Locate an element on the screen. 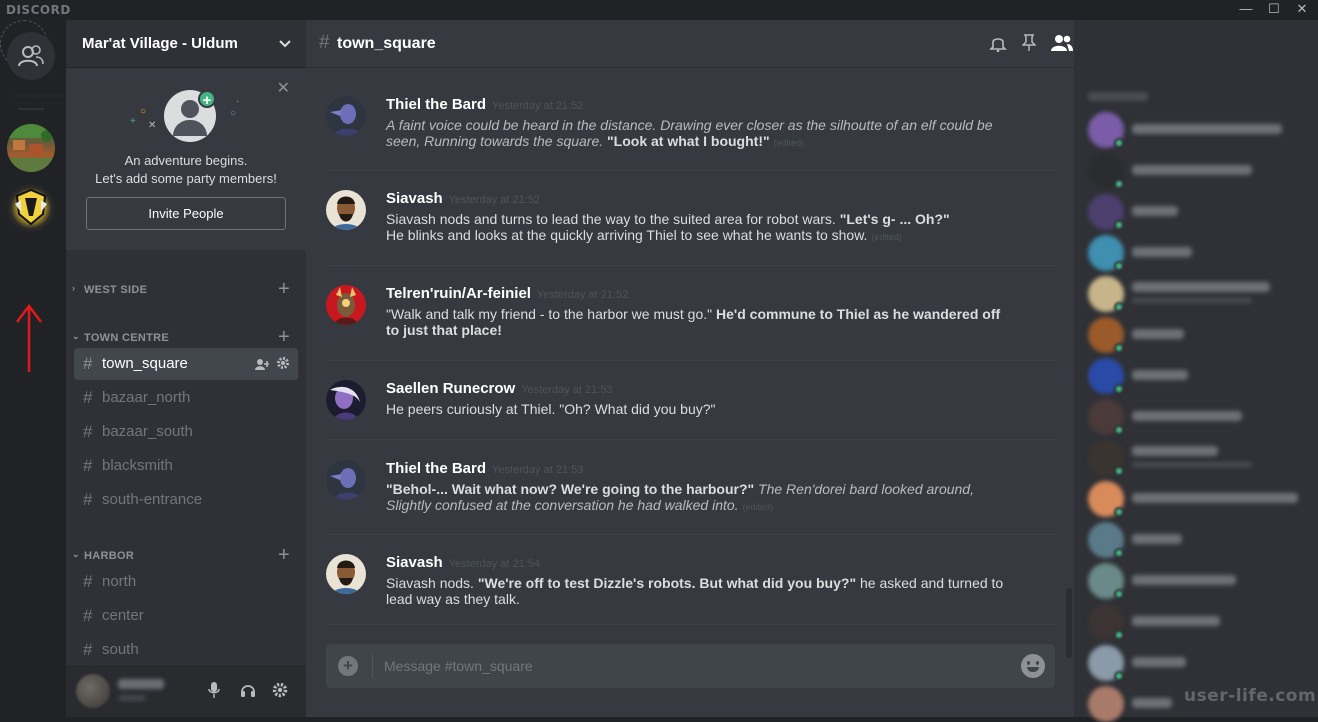  author-name: Telren'ruin/Ar-feiniel is located at coordinates (458, 293).